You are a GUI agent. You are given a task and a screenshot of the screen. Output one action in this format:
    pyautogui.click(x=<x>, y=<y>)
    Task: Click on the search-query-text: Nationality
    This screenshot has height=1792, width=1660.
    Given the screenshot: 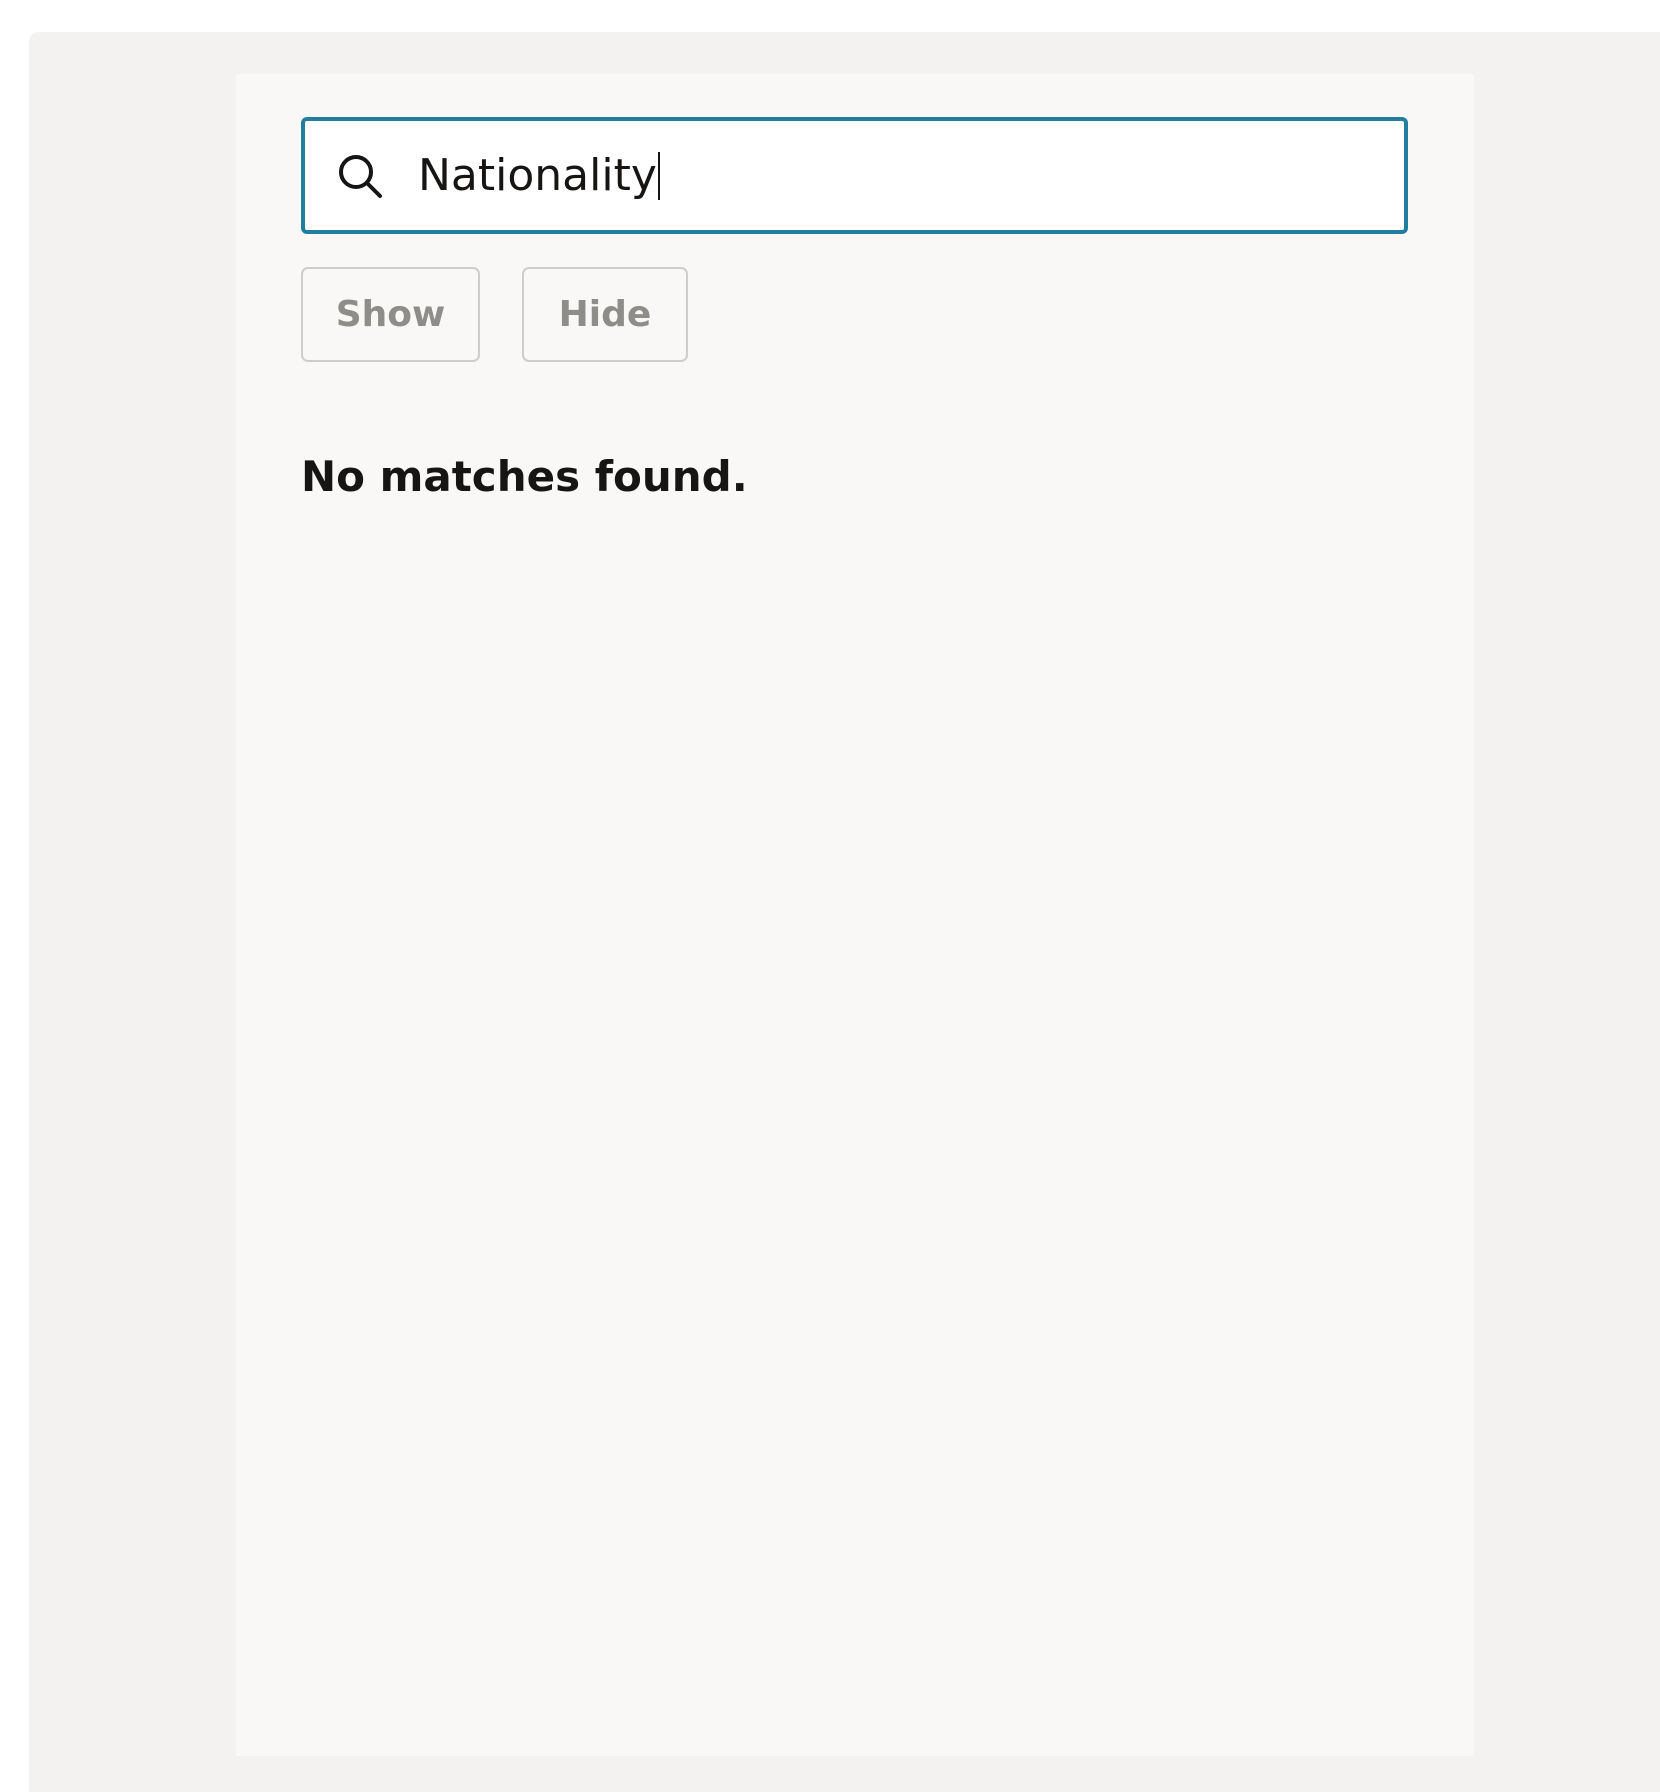 What is the action you would take?
    pyautogui.click(x=537, y=175)
    